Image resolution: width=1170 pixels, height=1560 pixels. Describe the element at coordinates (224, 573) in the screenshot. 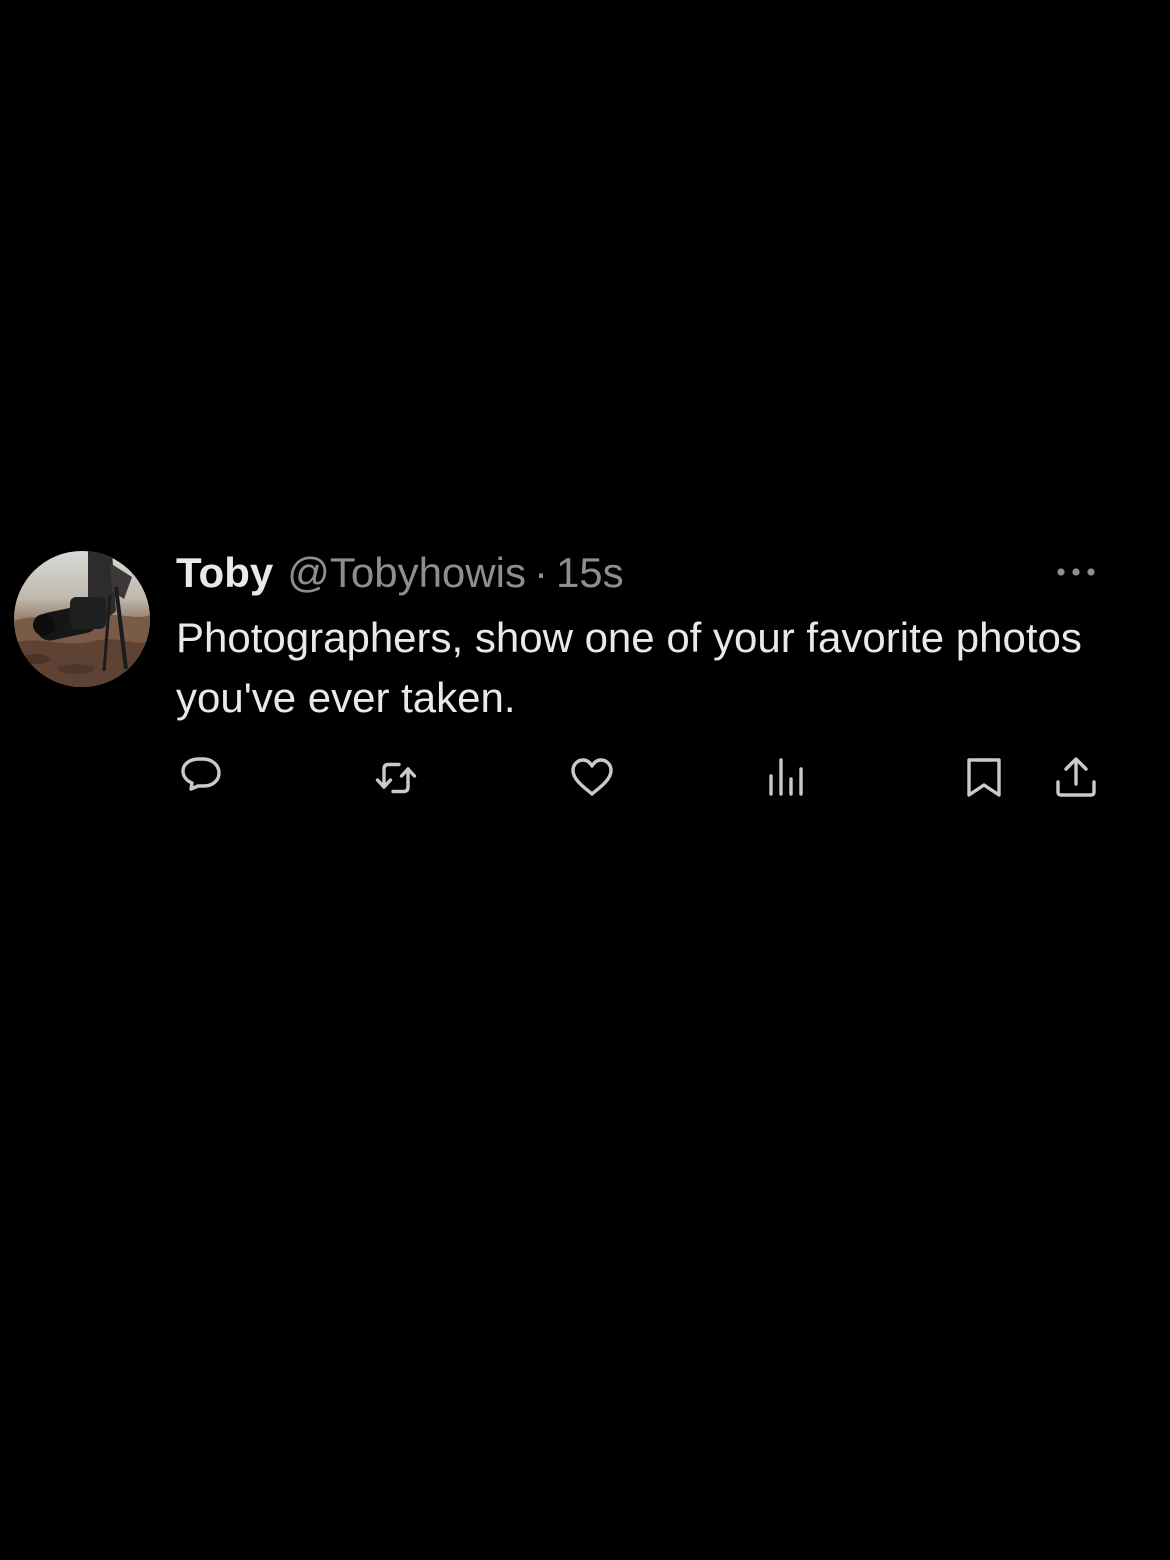

I see `display-name: Toby` at that location.